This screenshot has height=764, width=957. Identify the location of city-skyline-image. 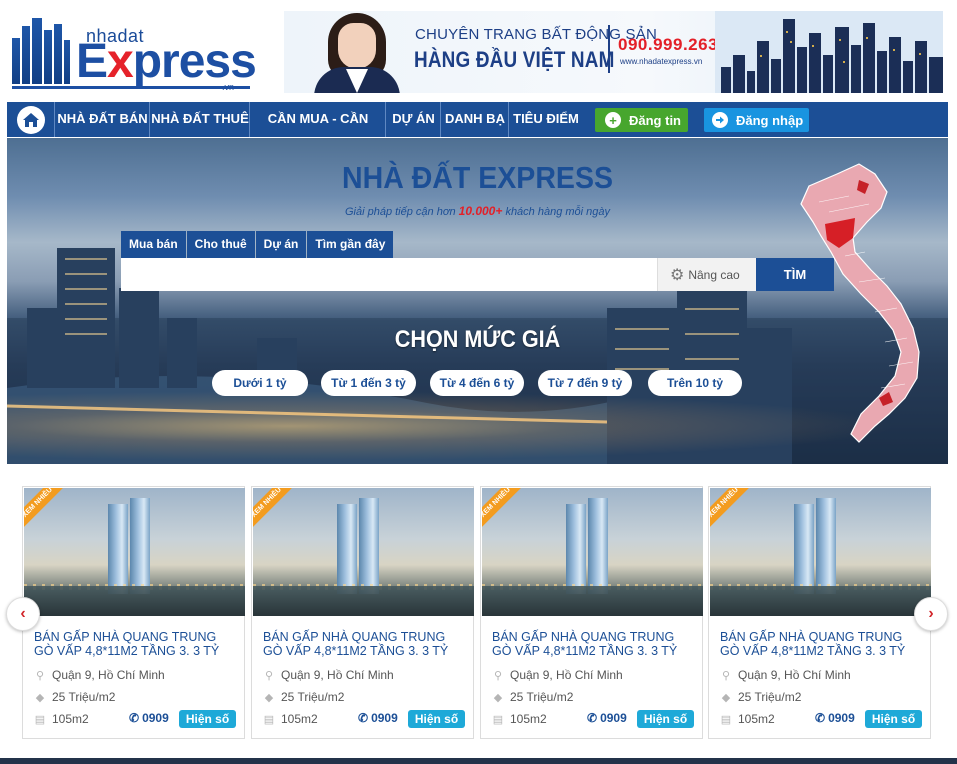
(829, 52).